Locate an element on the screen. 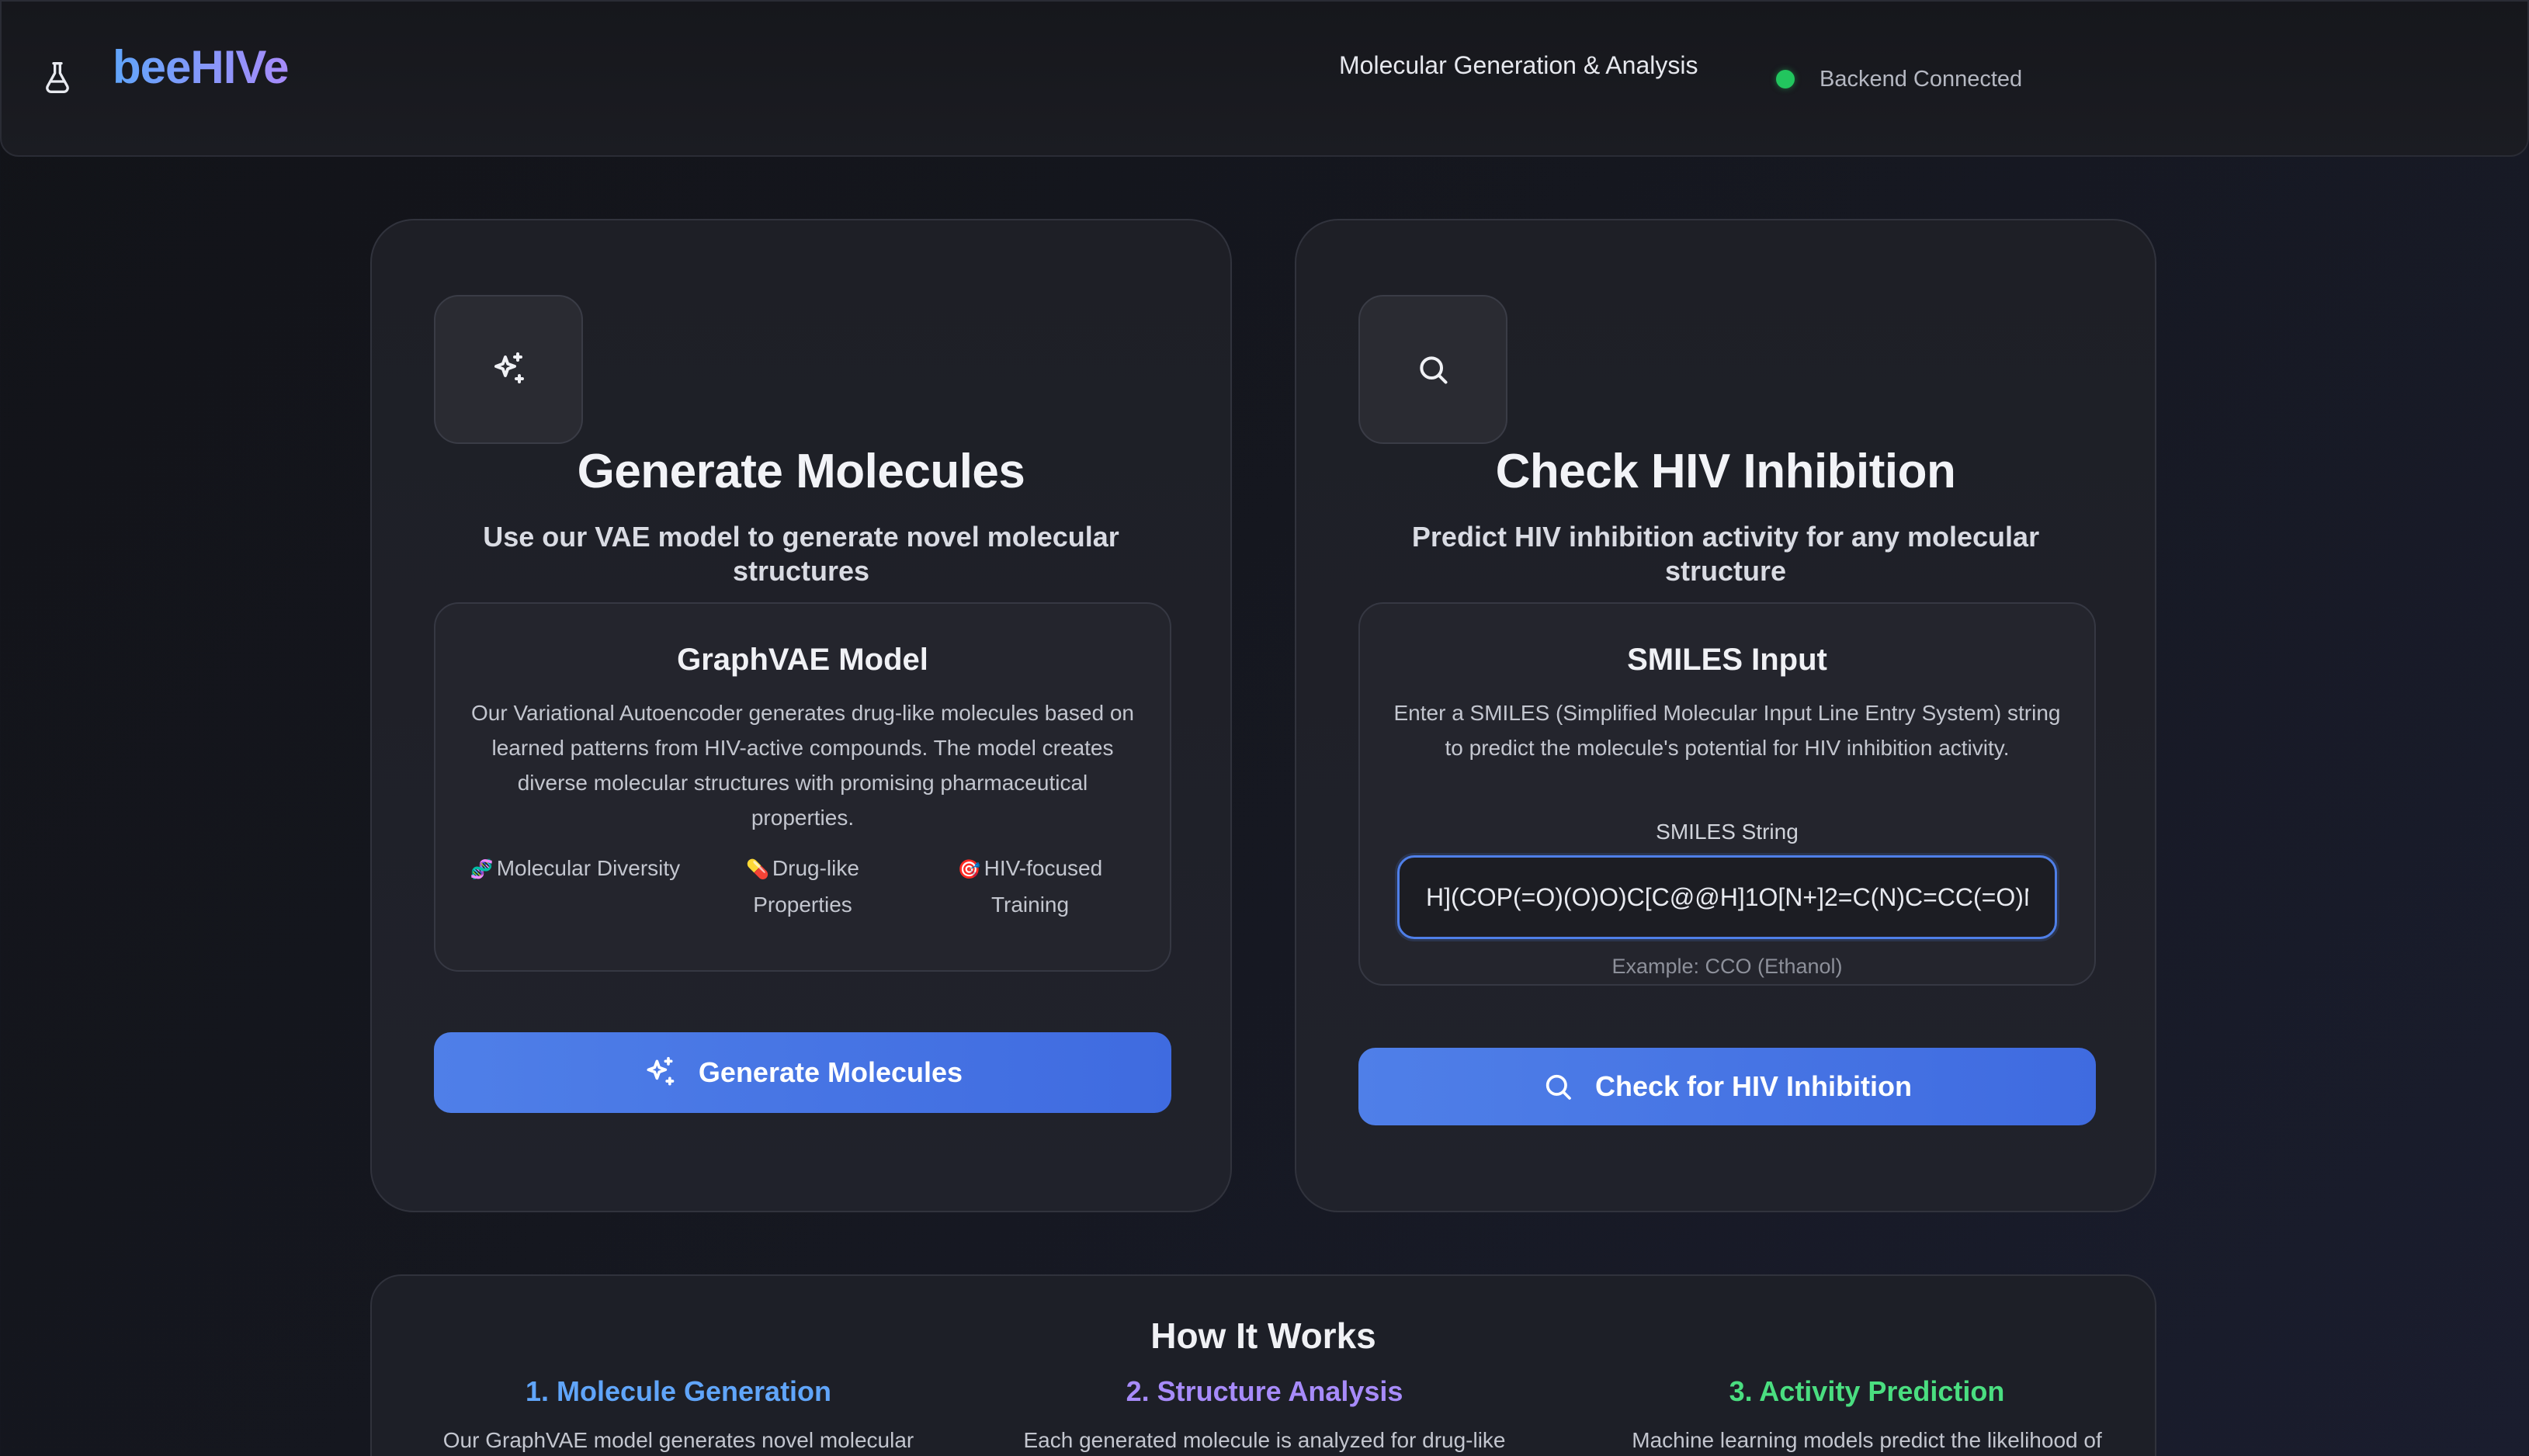 This screenshot has width=2529, height=1456. check-hiv-inhibition-button: Check for HIV Inhibition is located at coordinates (1727, 1087).